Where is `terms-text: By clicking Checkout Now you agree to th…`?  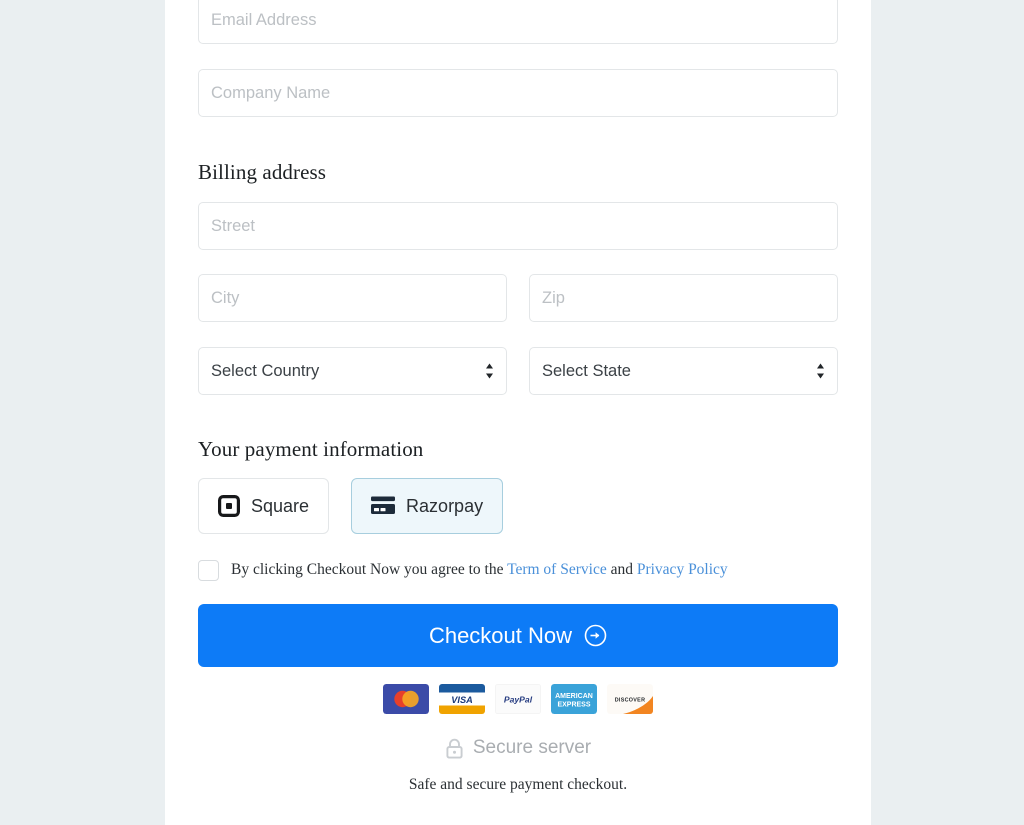 terms-text: By clicking Checkout Now you agree to th… is located at coordinates (479, 570).